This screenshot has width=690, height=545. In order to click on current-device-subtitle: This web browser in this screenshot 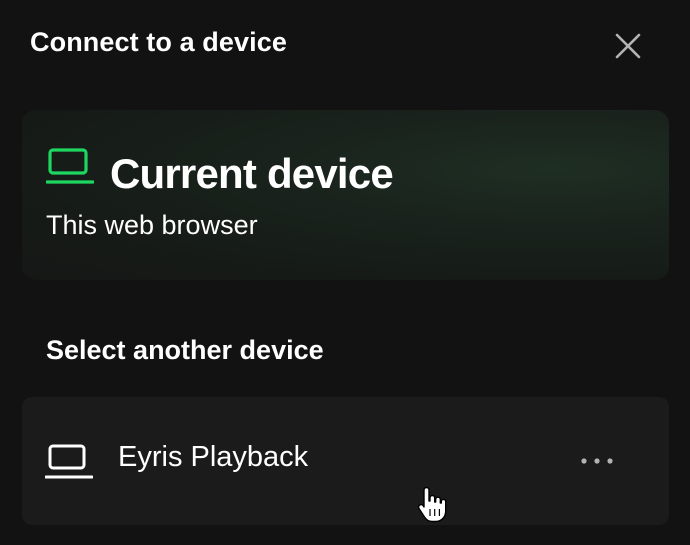, I will do `click(152, 225)`.